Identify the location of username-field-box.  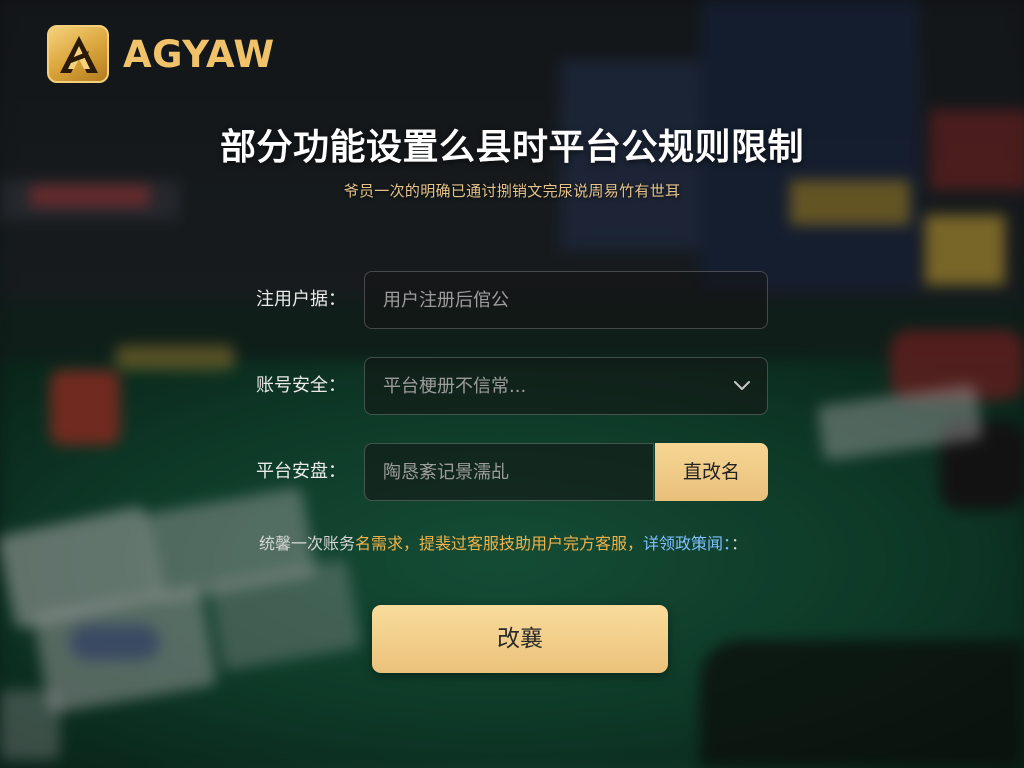
(566, 300).